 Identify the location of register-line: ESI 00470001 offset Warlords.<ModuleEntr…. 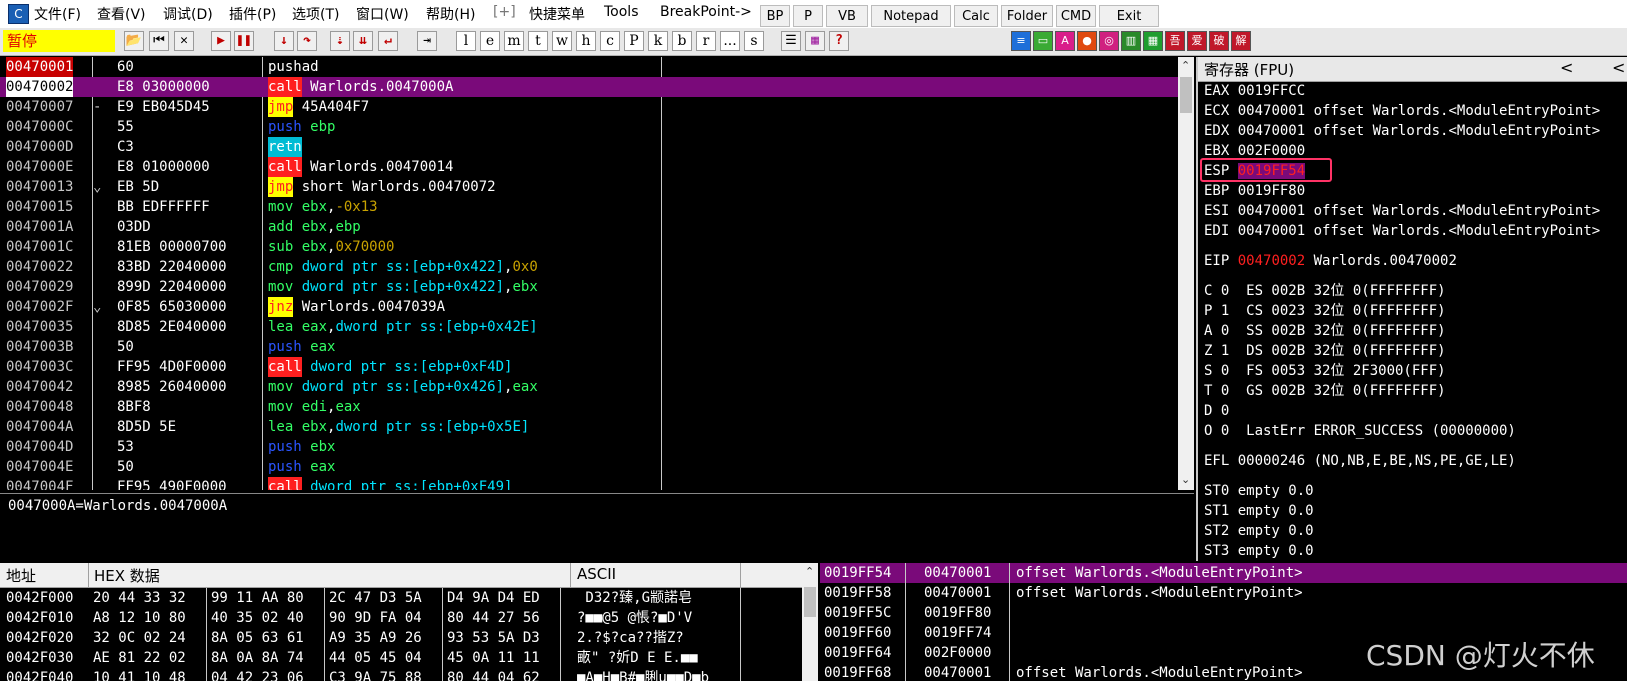
(1402, 211).